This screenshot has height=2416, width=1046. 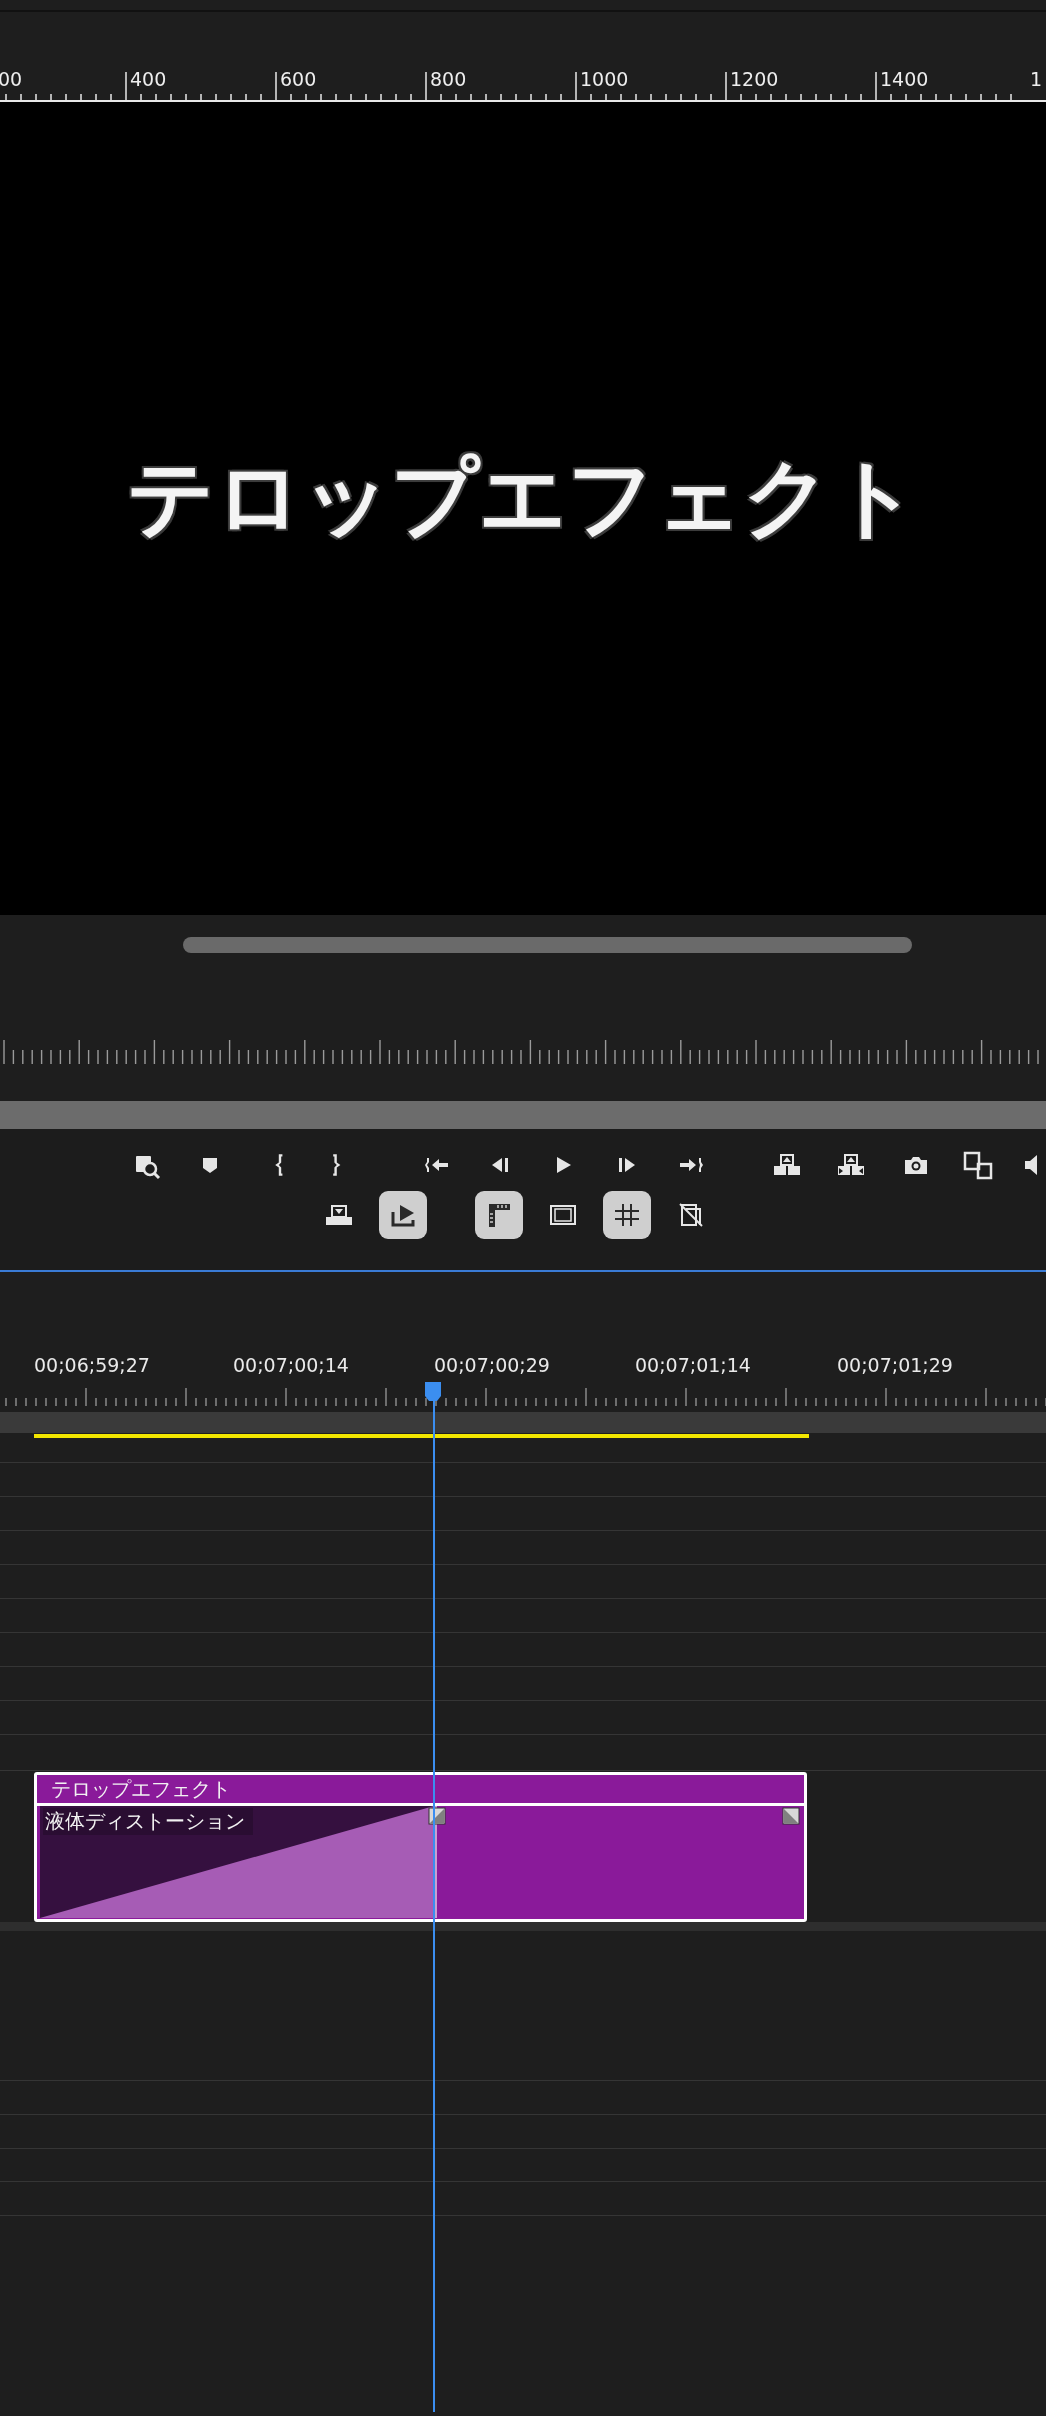 I want to click on title-text: テロップエフェクト, so click(x=523, y=497).